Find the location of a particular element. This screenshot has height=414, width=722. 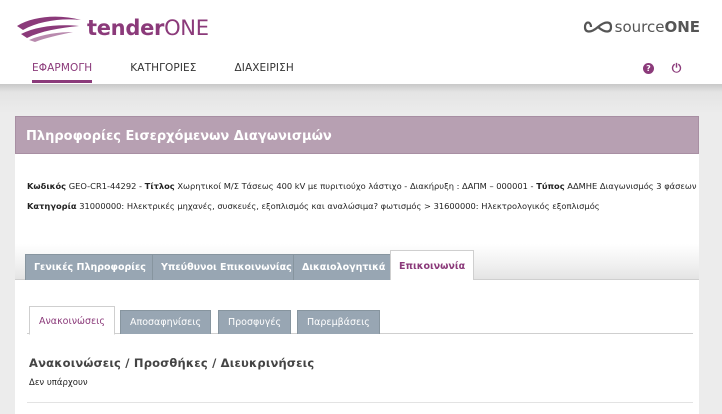

tab-documents: Δικαιολογητικά is located at coordinates (344, 267).